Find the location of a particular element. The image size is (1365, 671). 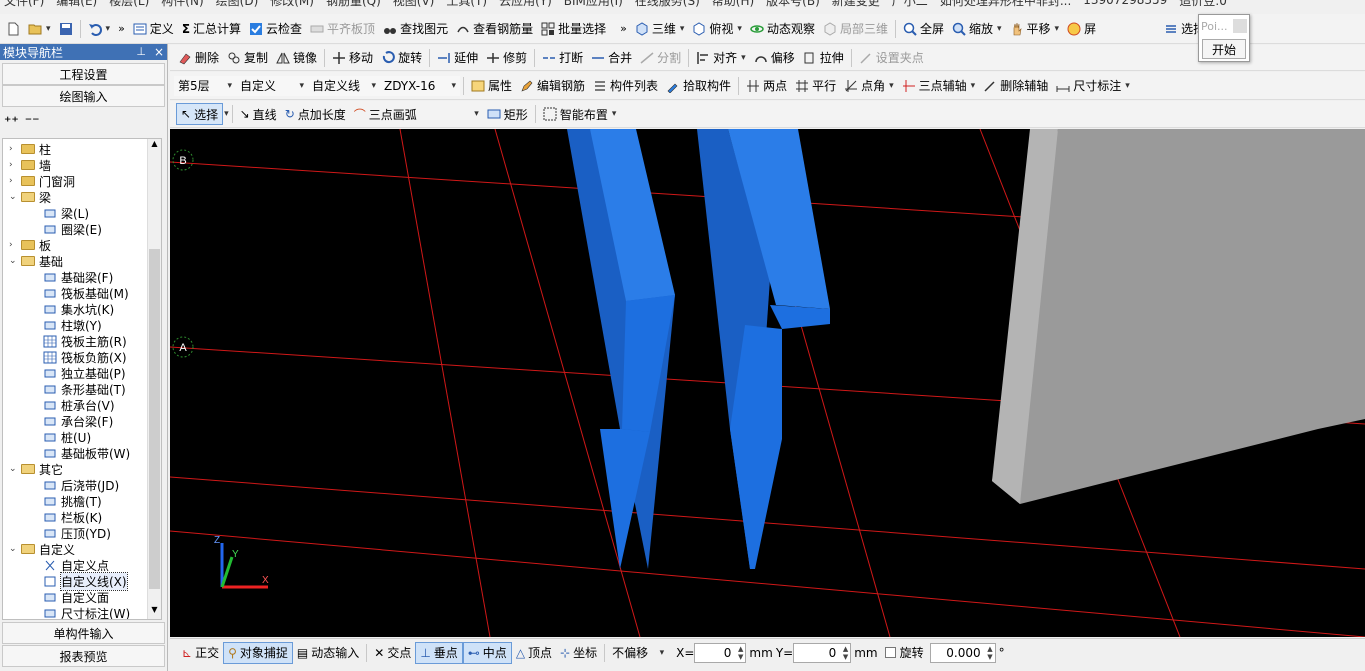

cloud-check-button: 云检查 is located at coordinates (275, 29).